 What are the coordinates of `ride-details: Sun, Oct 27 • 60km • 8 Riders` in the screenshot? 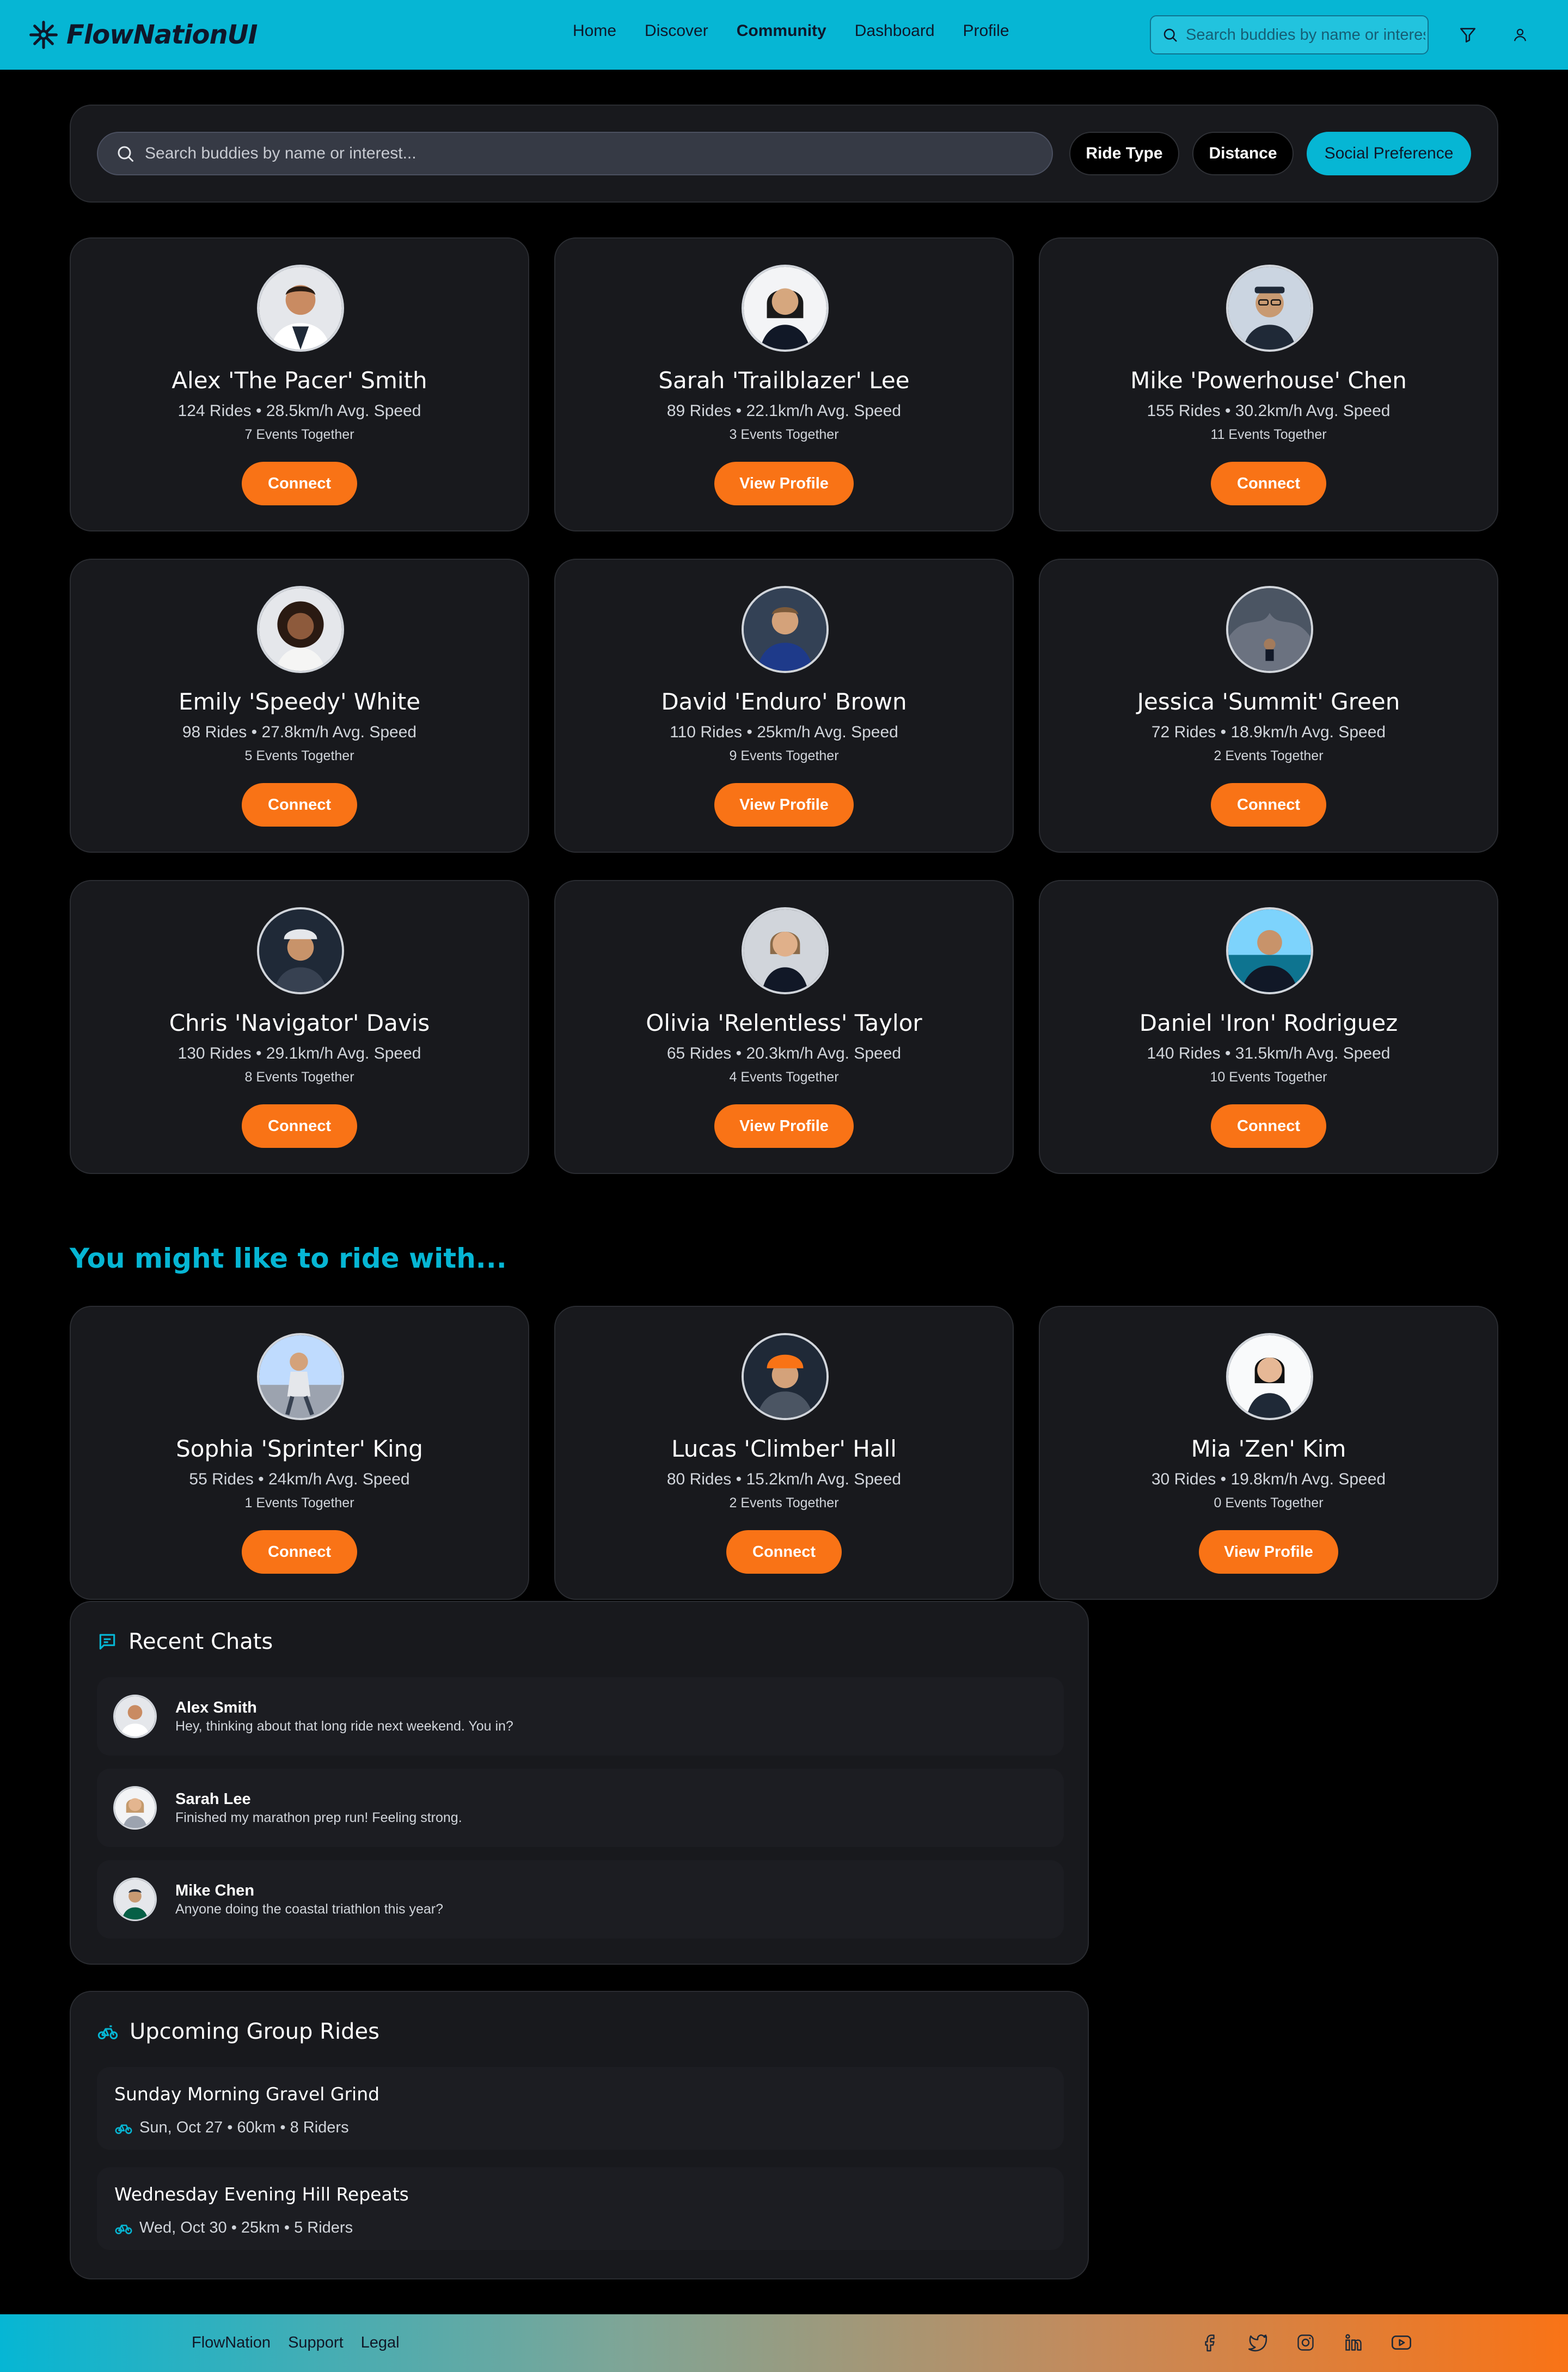 It's located at (244, 2127).